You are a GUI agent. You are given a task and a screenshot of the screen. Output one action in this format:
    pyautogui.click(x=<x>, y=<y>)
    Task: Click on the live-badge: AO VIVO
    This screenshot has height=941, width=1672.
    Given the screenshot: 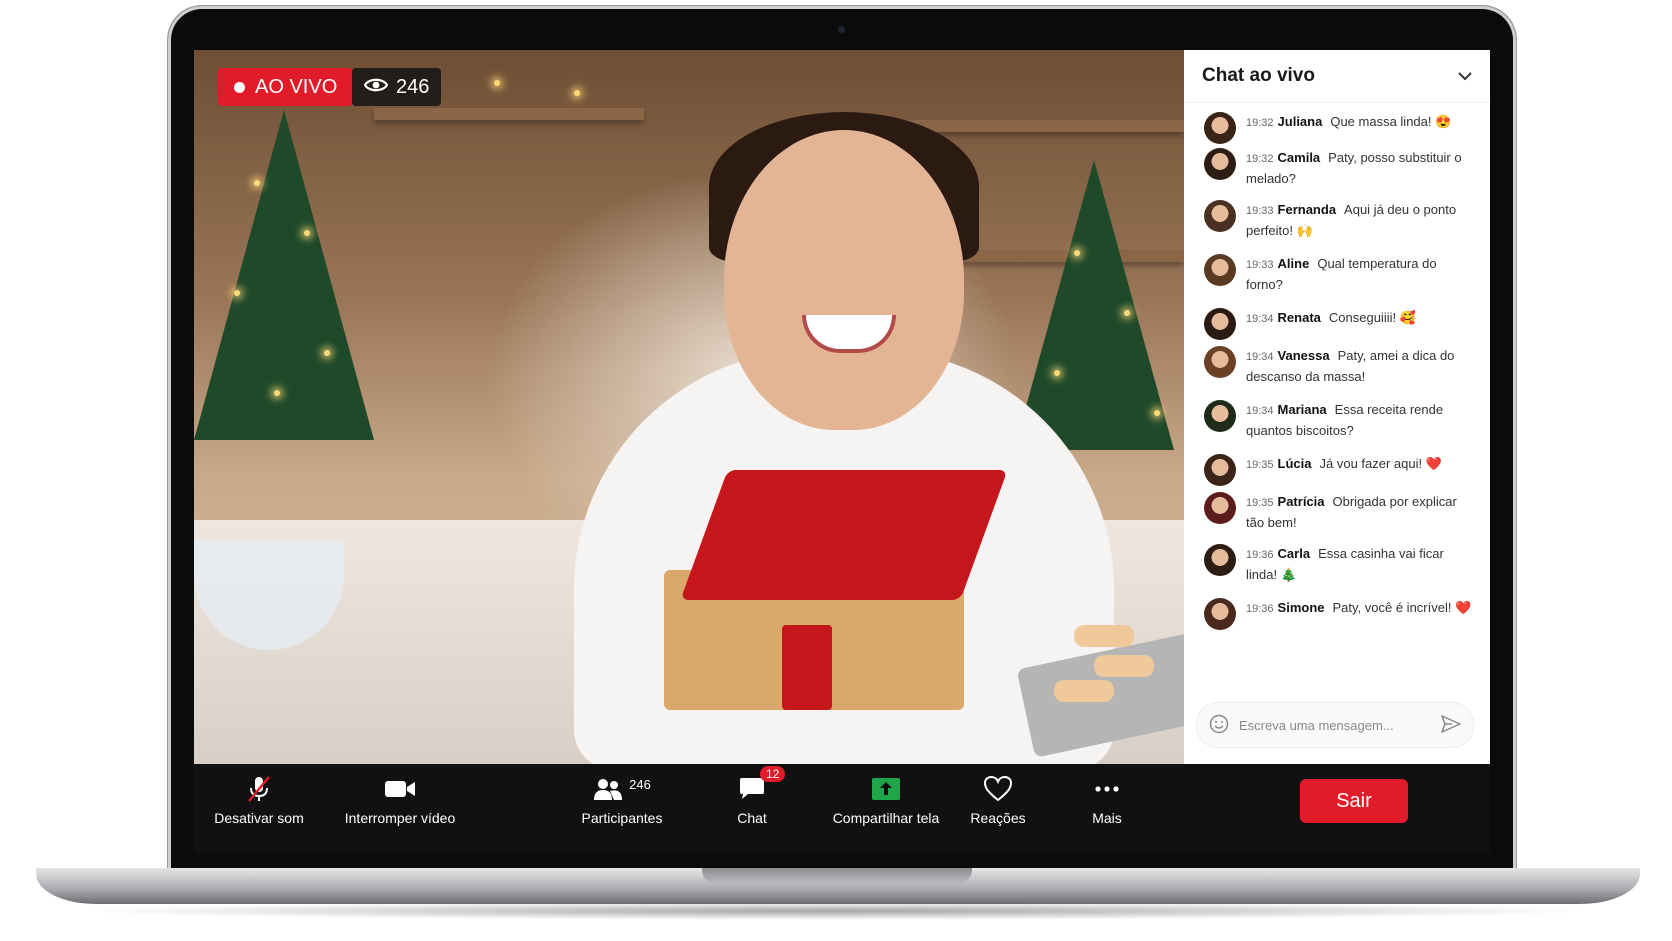 What is the action you would take?
    pyautogui.click(x=286, y=87)
    